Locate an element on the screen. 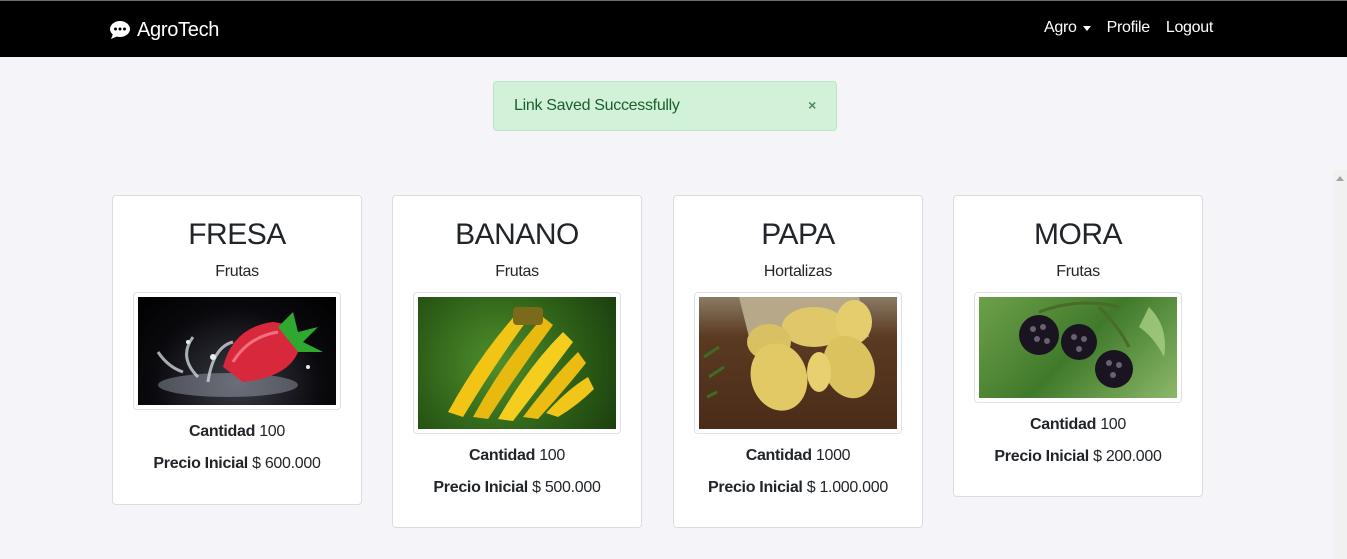  product-name: FRESA is located at coordinates (237, 234).